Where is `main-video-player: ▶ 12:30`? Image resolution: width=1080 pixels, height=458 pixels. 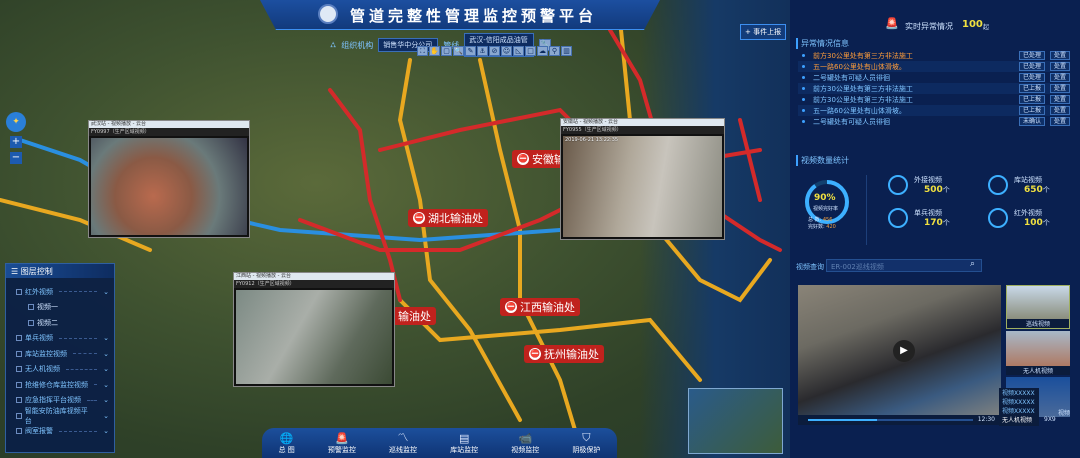
main-video-player: ▶ 12:30 is located at coordinates (899, 355).